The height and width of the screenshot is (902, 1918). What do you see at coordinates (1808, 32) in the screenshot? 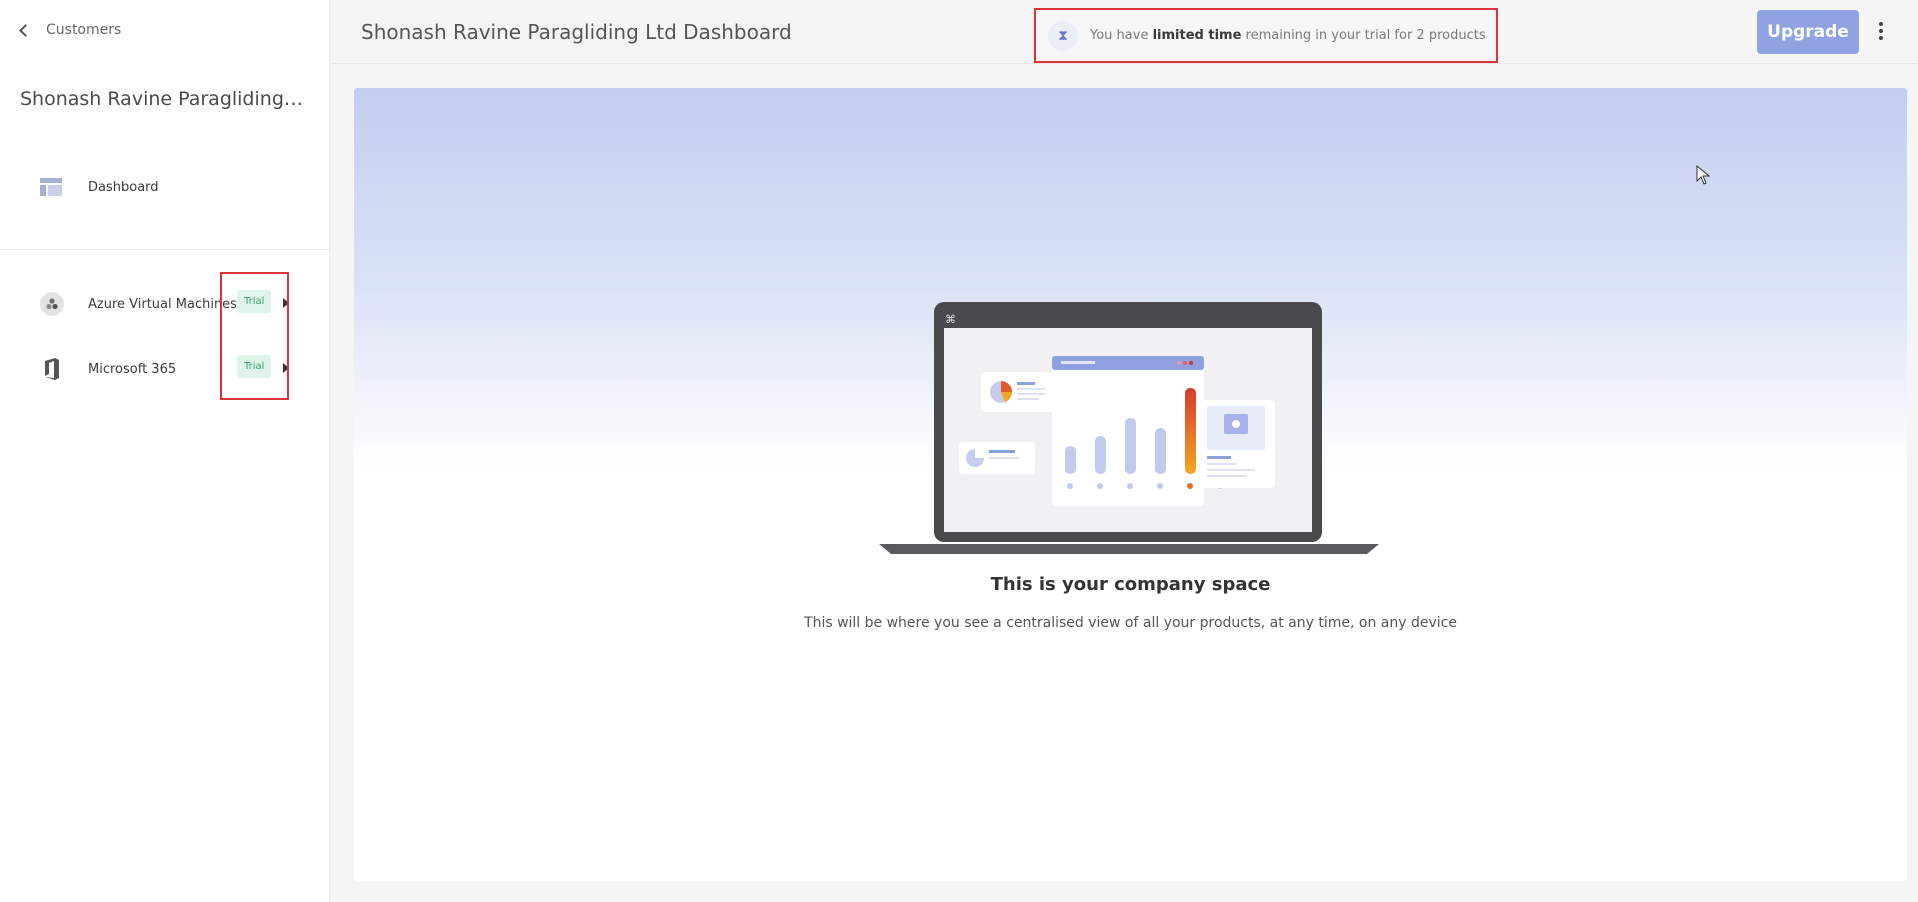
I see `upgrade-button: Upgrade` at bounding box center [1808, 32].